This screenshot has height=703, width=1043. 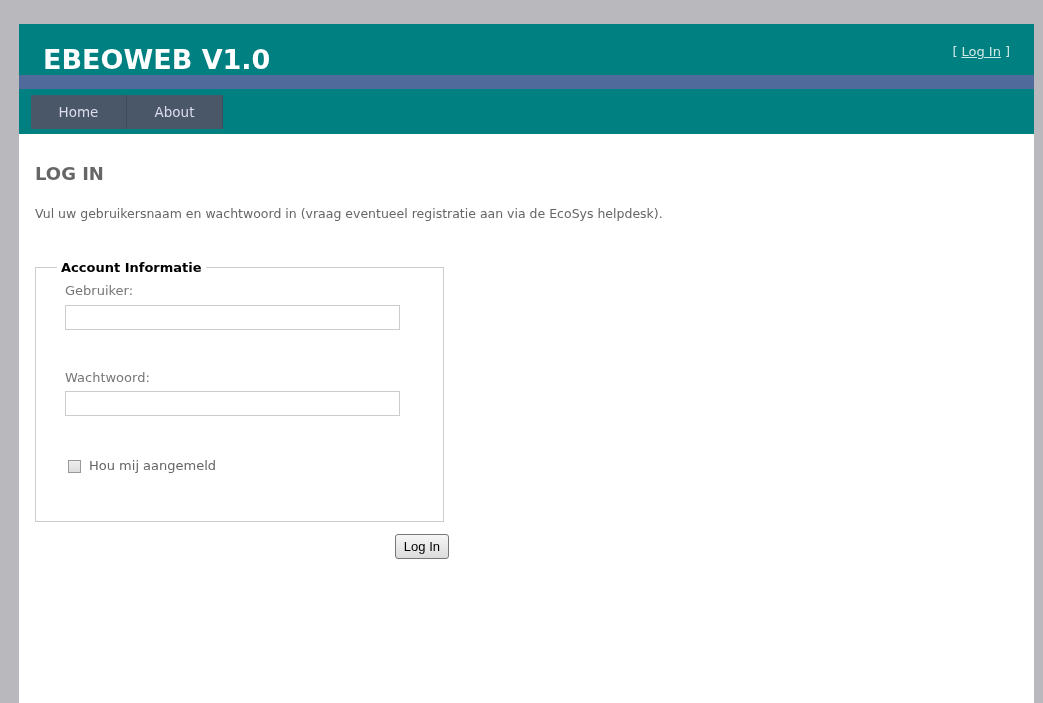 I want to click on fieldset-legend: Account Informatie, so click(x=131, y=267).